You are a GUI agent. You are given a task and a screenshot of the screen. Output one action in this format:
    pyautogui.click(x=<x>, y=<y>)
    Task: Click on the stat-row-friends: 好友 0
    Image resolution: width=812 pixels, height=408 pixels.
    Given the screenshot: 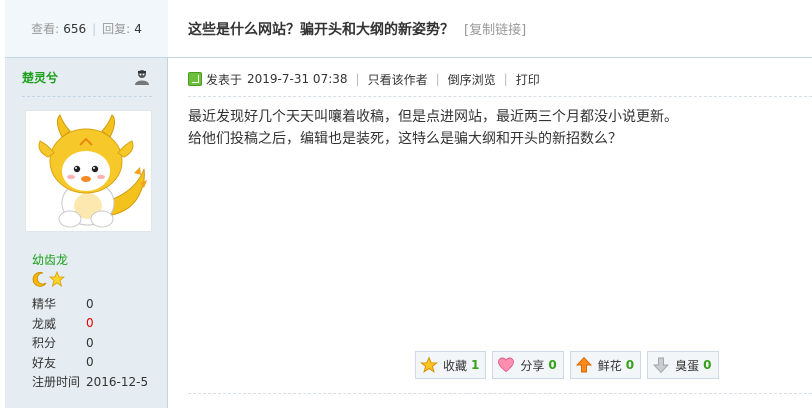 What is the action you would take?
    pyautogui.click(x=90, y=363)
    